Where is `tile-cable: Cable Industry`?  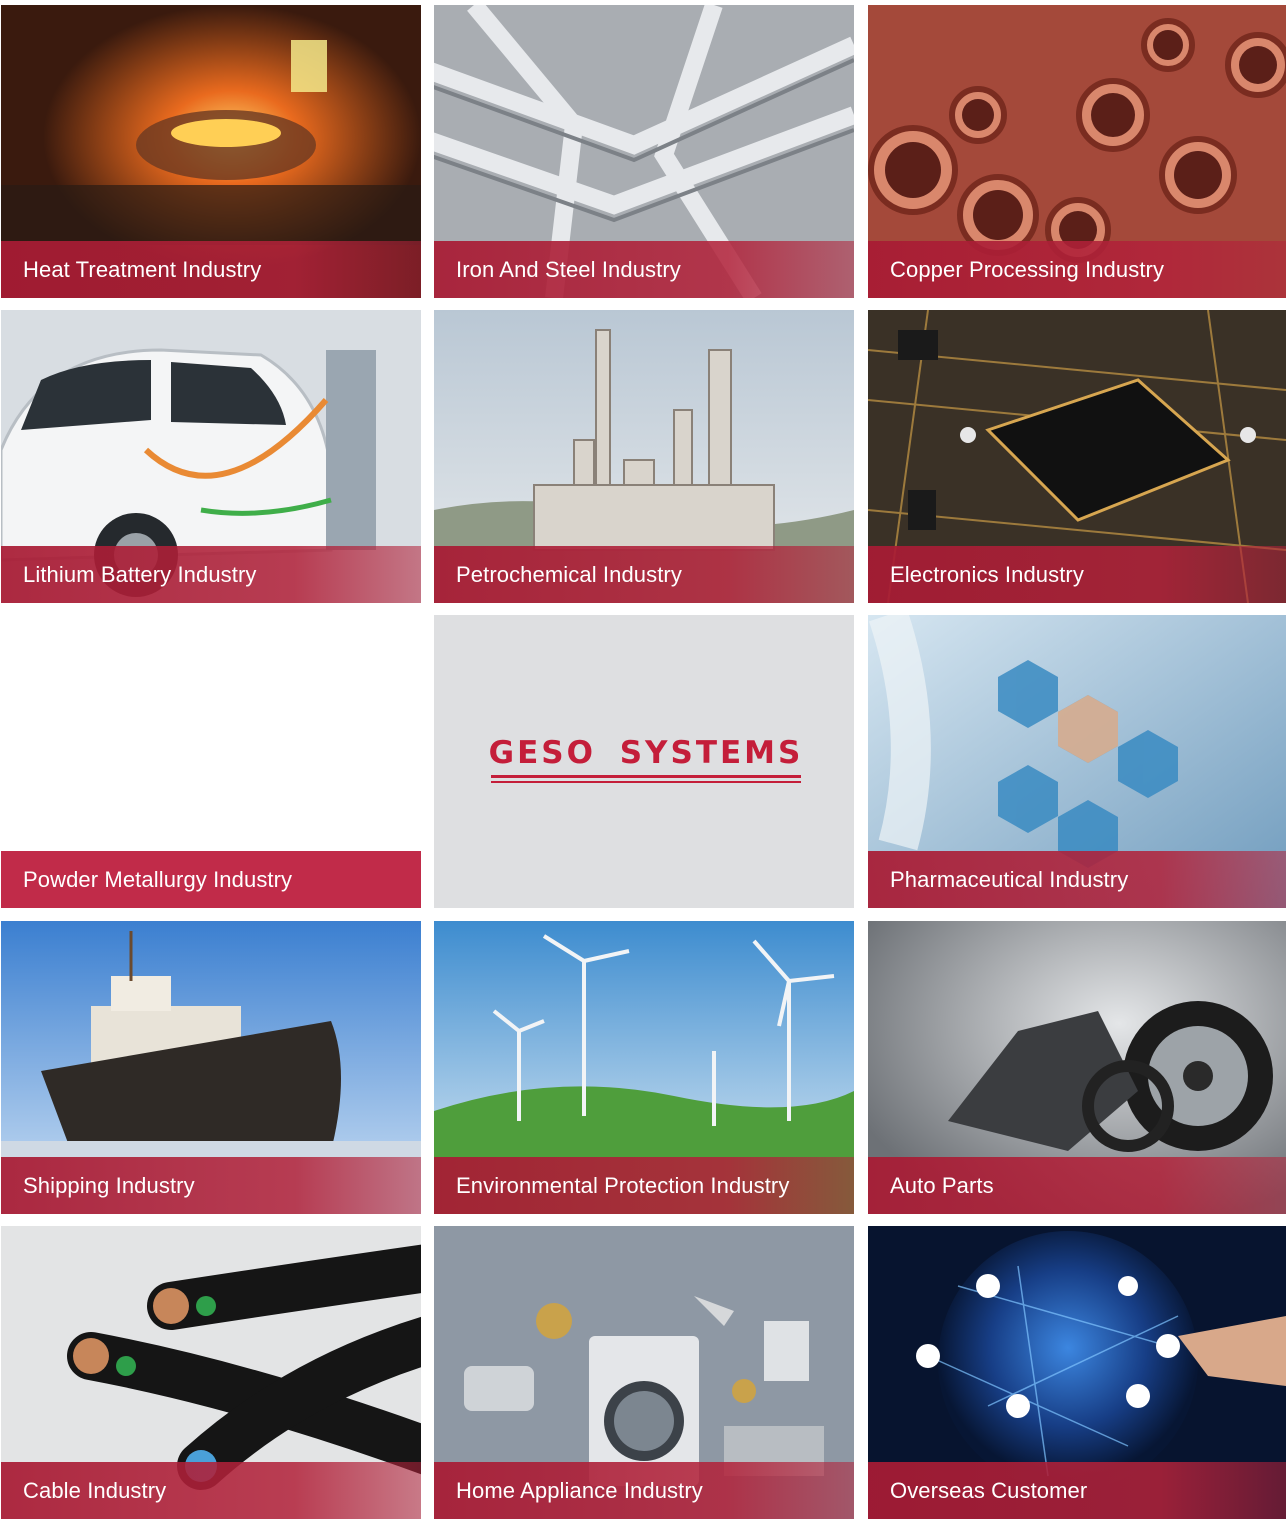
tile-cable: Cable Industry is located at coordinates (211, 1372).